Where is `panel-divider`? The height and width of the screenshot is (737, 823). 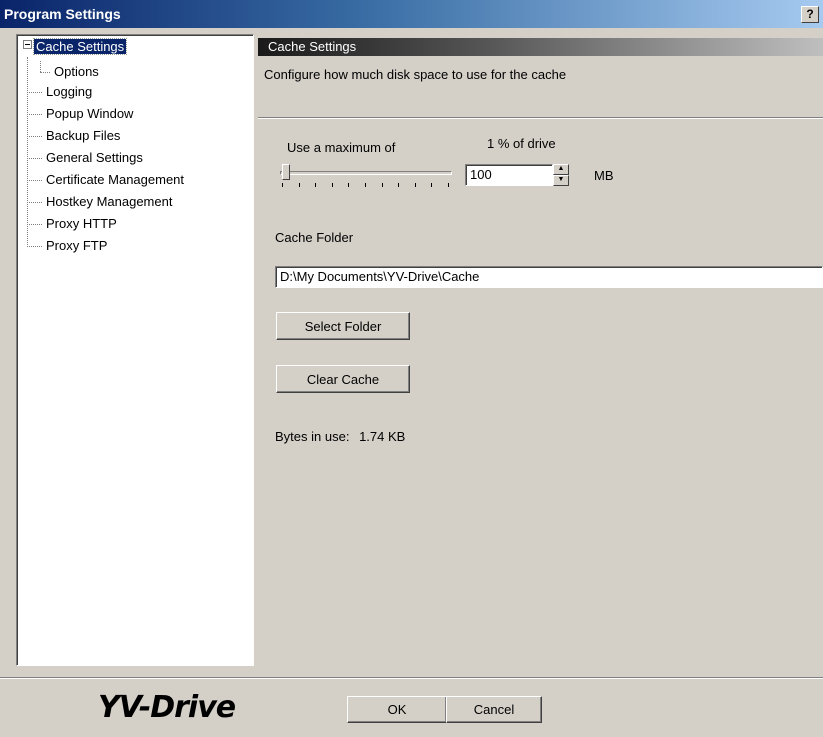
panel-divider is located at coordinates (540, 118).